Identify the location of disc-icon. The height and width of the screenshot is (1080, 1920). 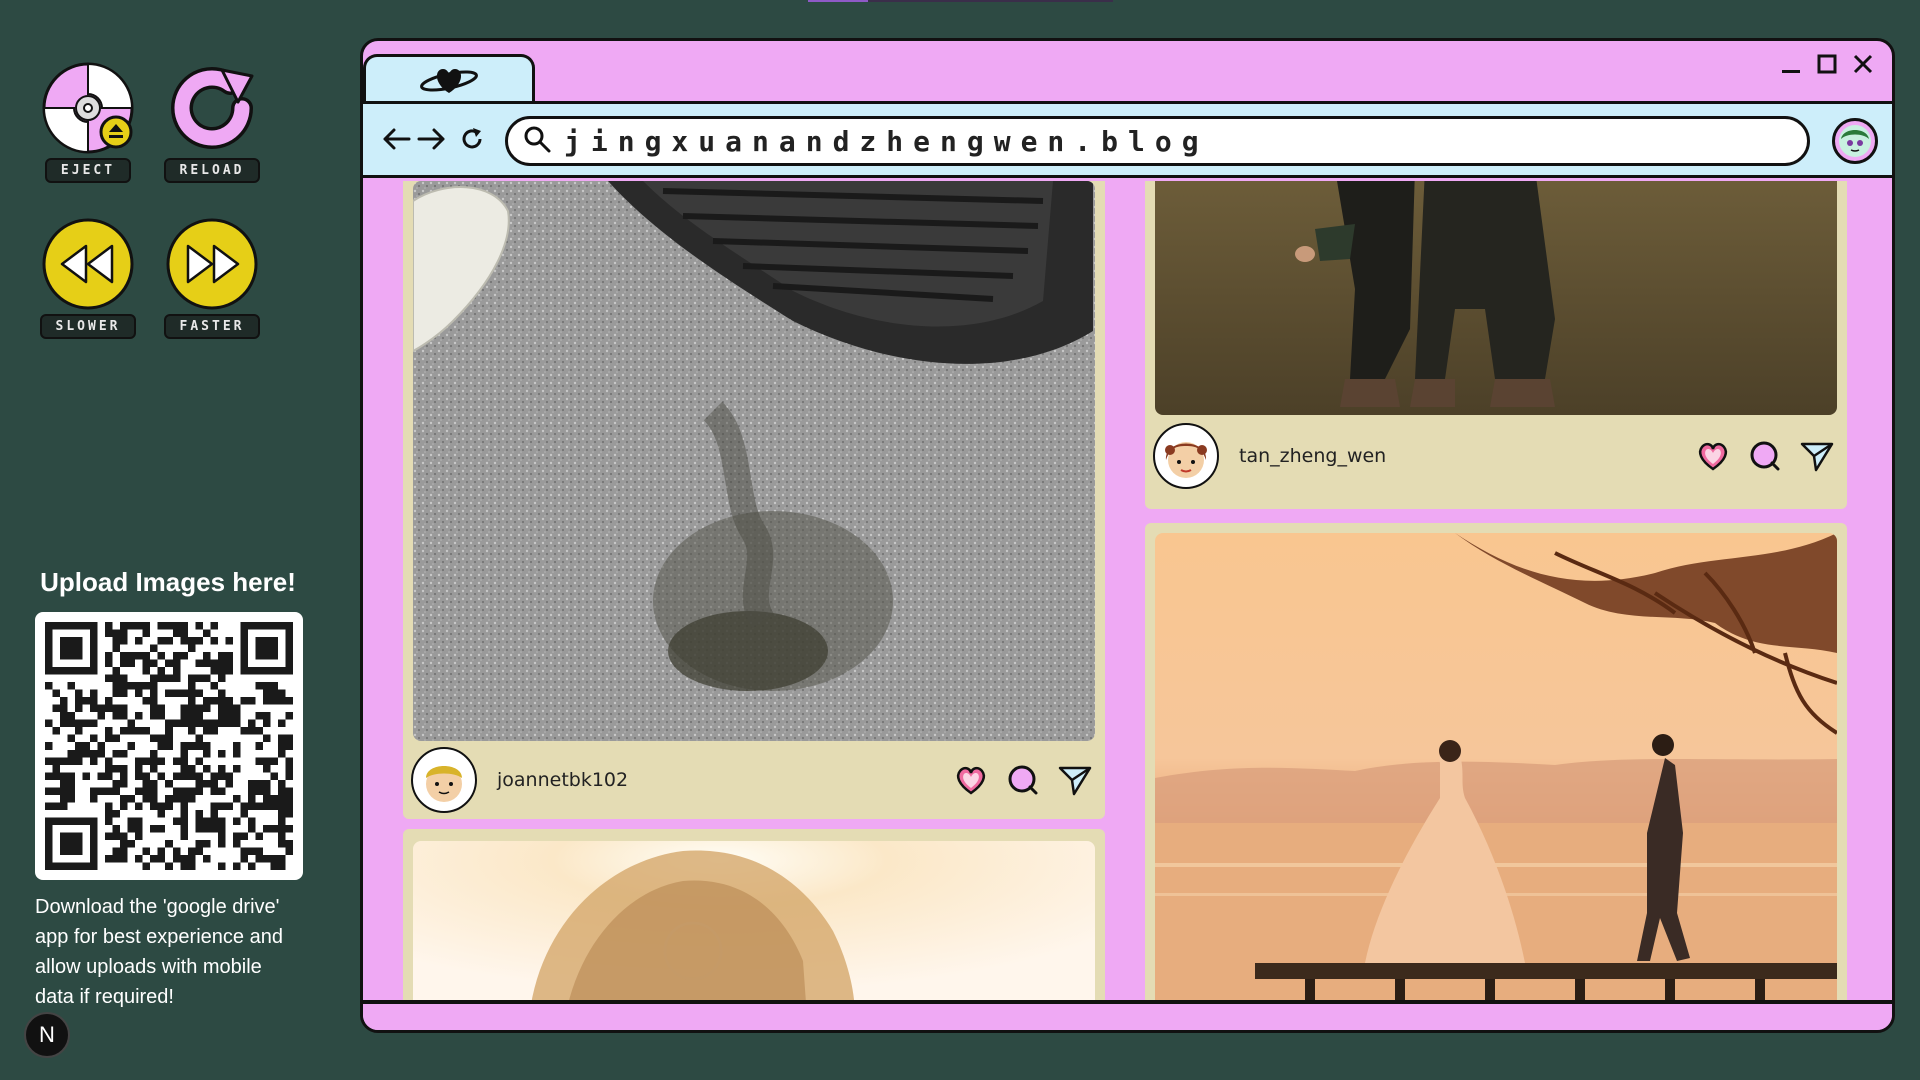
(88, 108).